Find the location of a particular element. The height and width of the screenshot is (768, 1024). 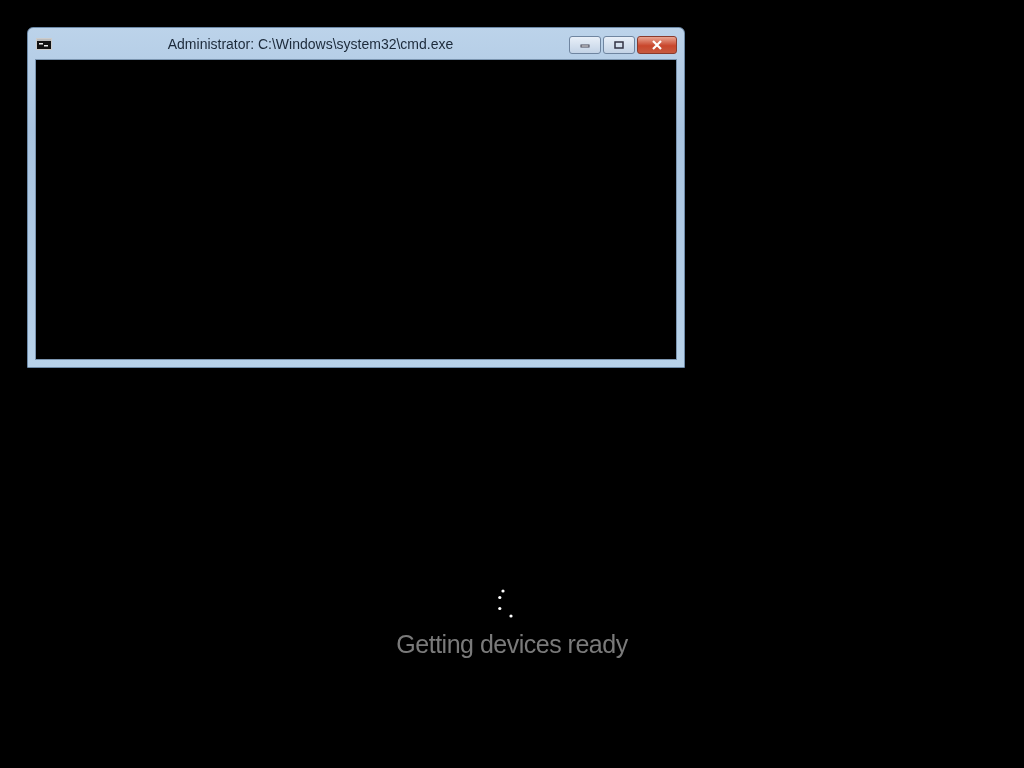

maximize-icon is located at coordinates (619, 45).